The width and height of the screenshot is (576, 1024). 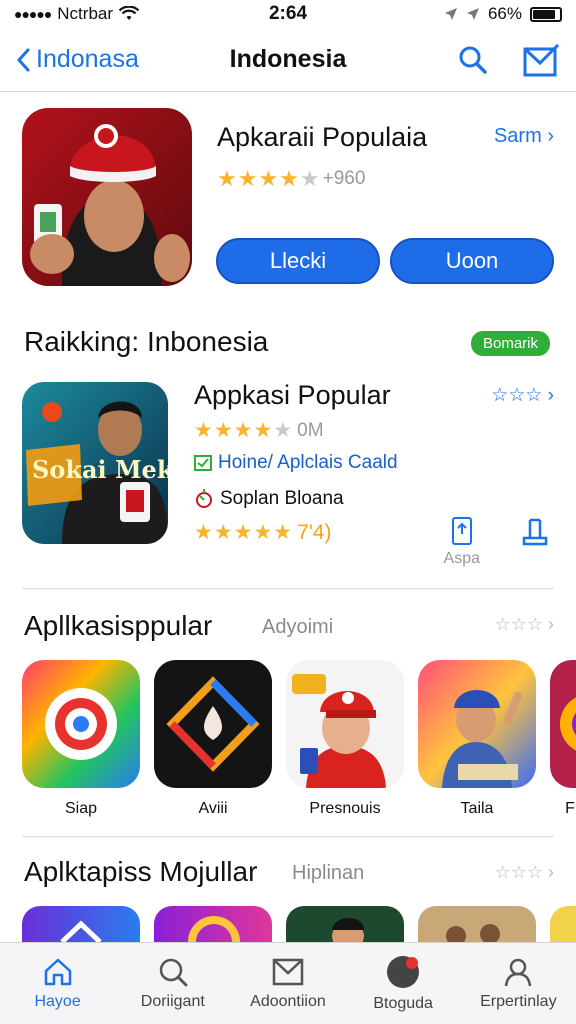 I want to click on developer-label: Soplan Bloana, so click(x=282, y=498).